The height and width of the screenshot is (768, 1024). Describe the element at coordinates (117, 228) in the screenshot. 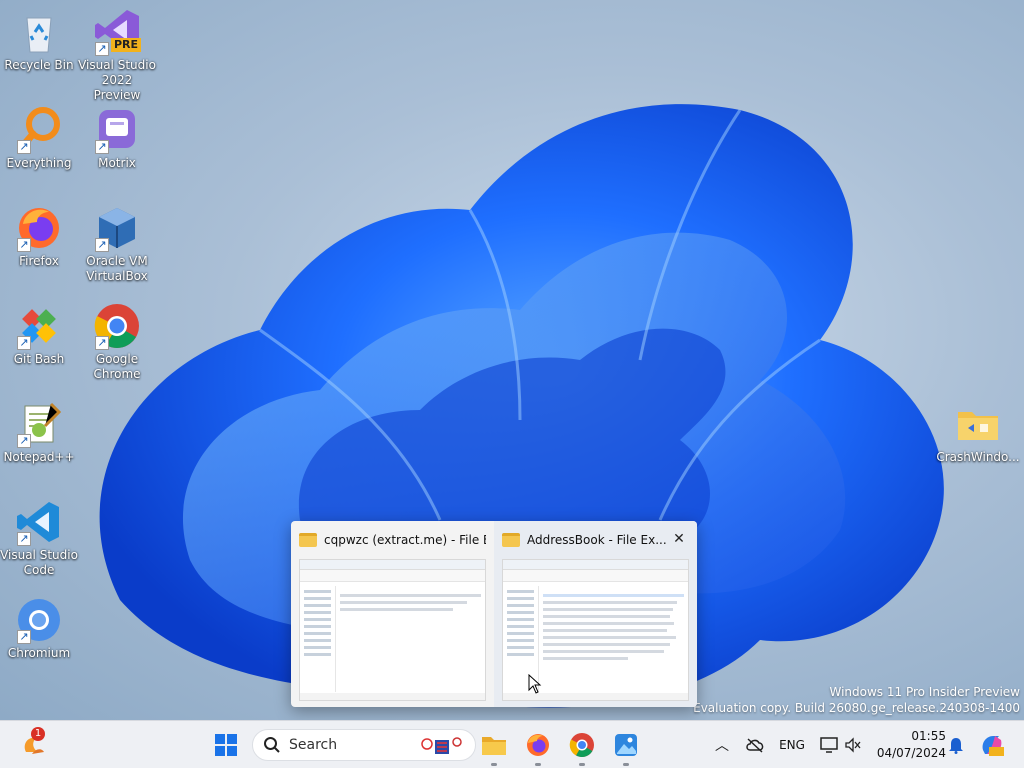

I see `virtualbox-icon: ↗` at that location.